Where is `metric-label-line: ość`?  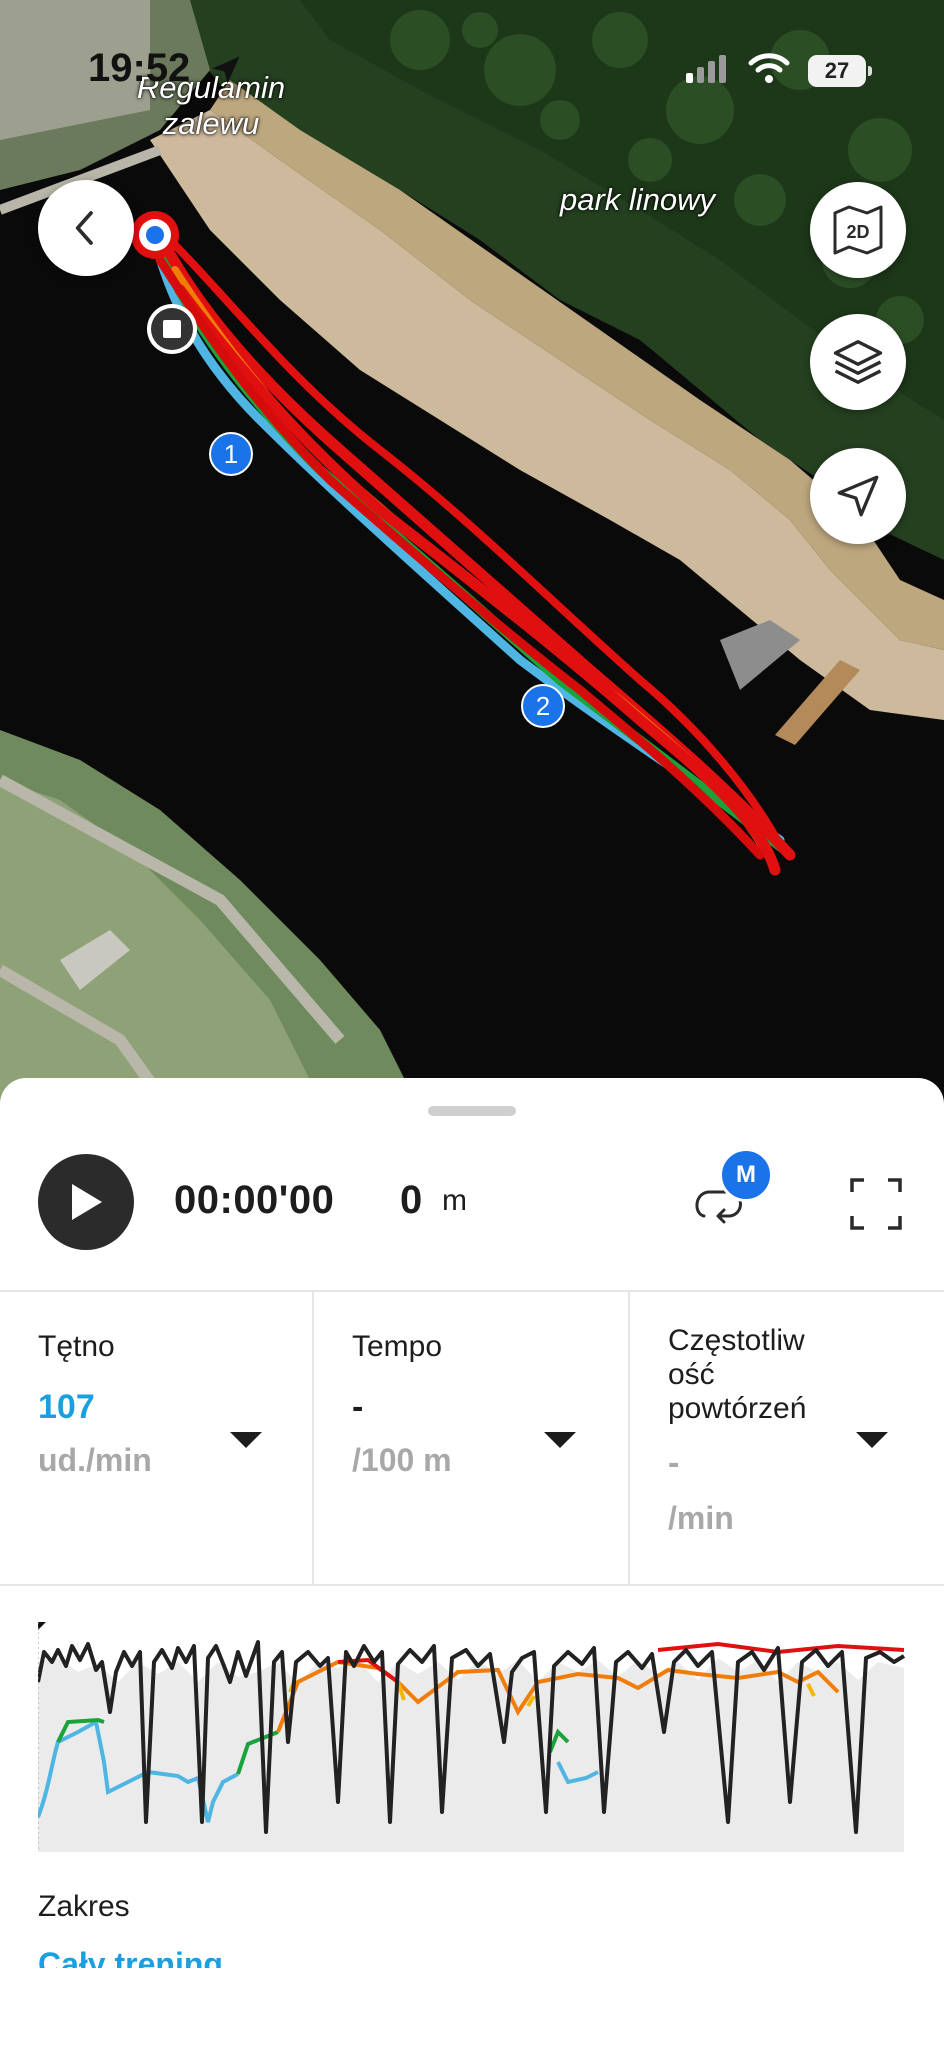 metric-label-line: ość is located at coordinates (691, 1374).